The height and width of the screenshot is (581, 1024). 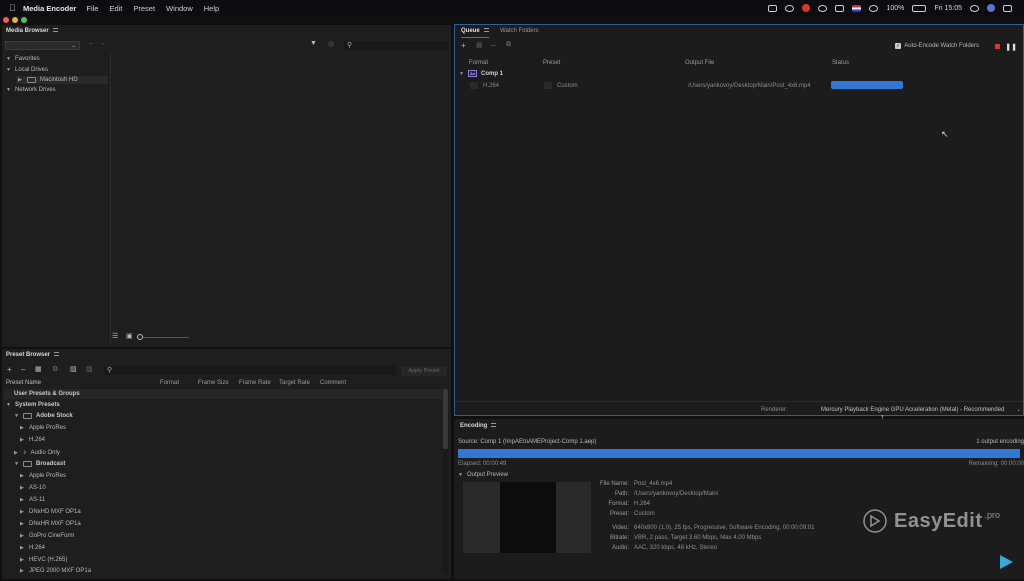 What do you see at coordinates (223, 394) in the screenshot?
I see `user-presets-row: User Presets & Groups` at bounding box center [223, 394].